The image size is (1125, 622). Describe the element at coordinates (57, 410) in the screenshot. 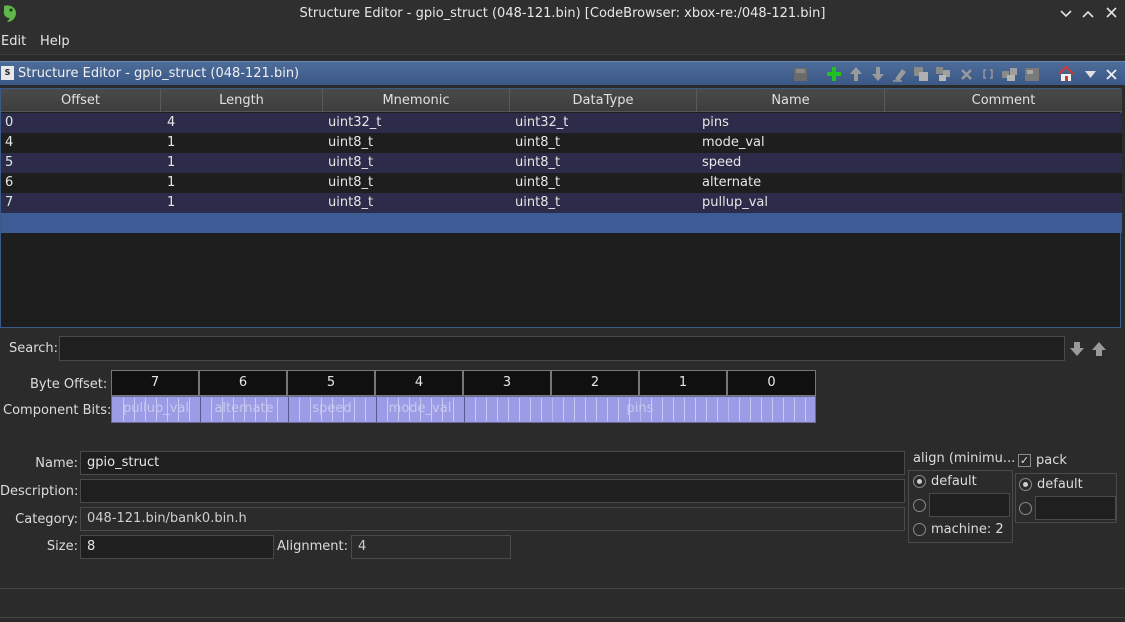

I see `component-bits-label: Component Bits:` at that location.